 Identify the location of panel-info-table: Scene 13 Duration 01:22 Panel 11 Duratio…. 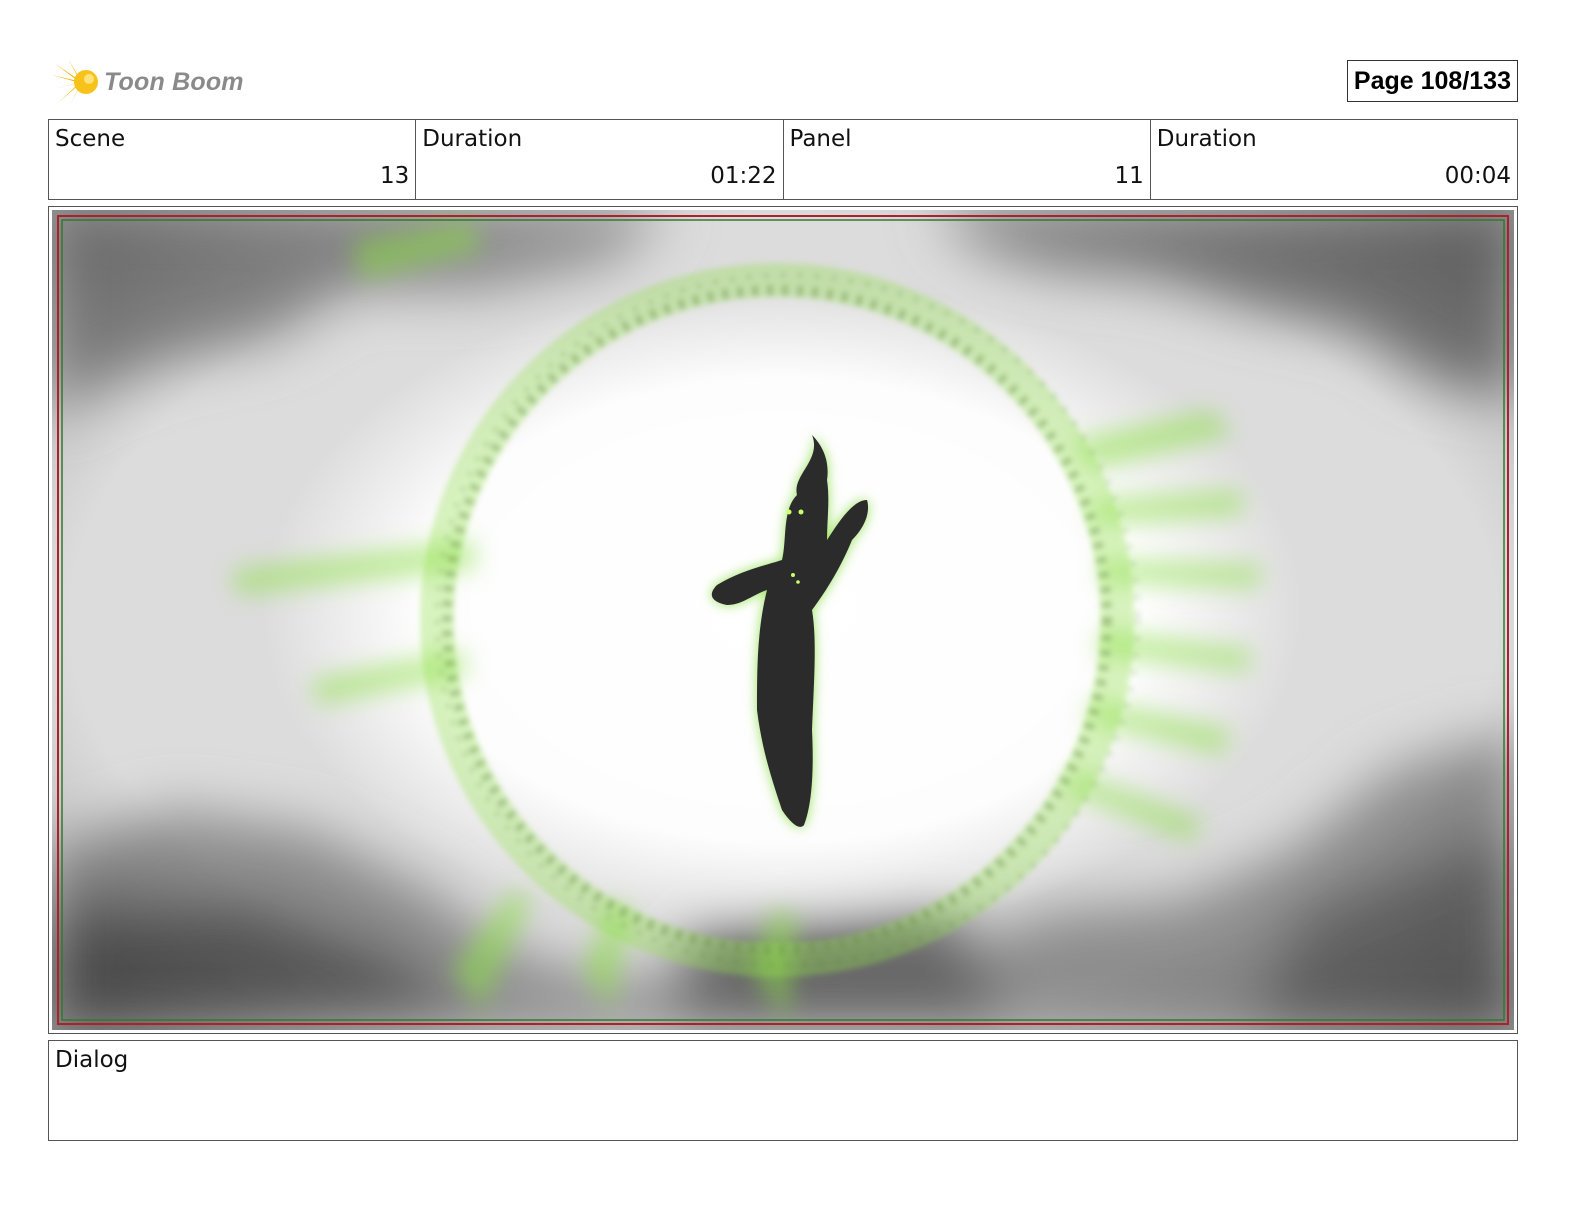
(783, 159).